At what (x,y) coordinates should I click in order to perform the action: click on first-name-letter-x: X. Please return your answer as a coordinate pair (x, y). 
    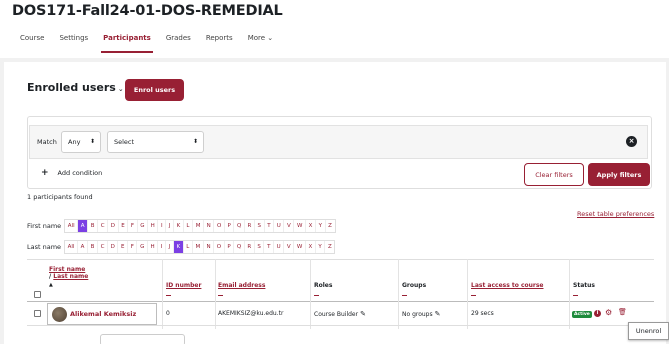
    Looking at the image, I should click on (311, 226).